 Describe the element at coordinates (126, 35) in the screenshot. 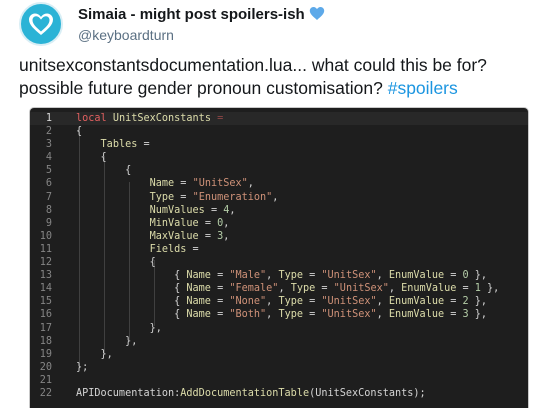

I see `user-handle: @keyboardturn` at that location.